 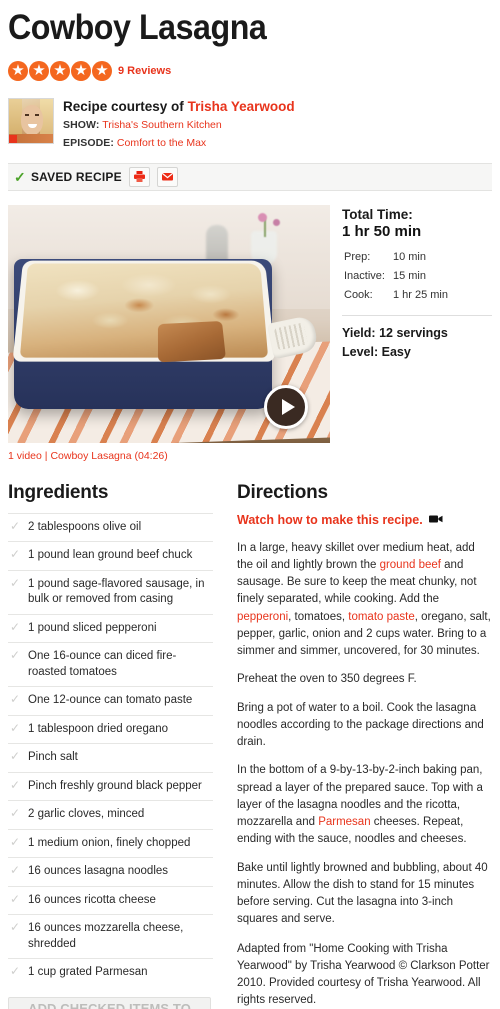 What do you see at coordinates (360, 352) in the screenshot?
I see `level-label: Level:` at bounding box center [360, 352].